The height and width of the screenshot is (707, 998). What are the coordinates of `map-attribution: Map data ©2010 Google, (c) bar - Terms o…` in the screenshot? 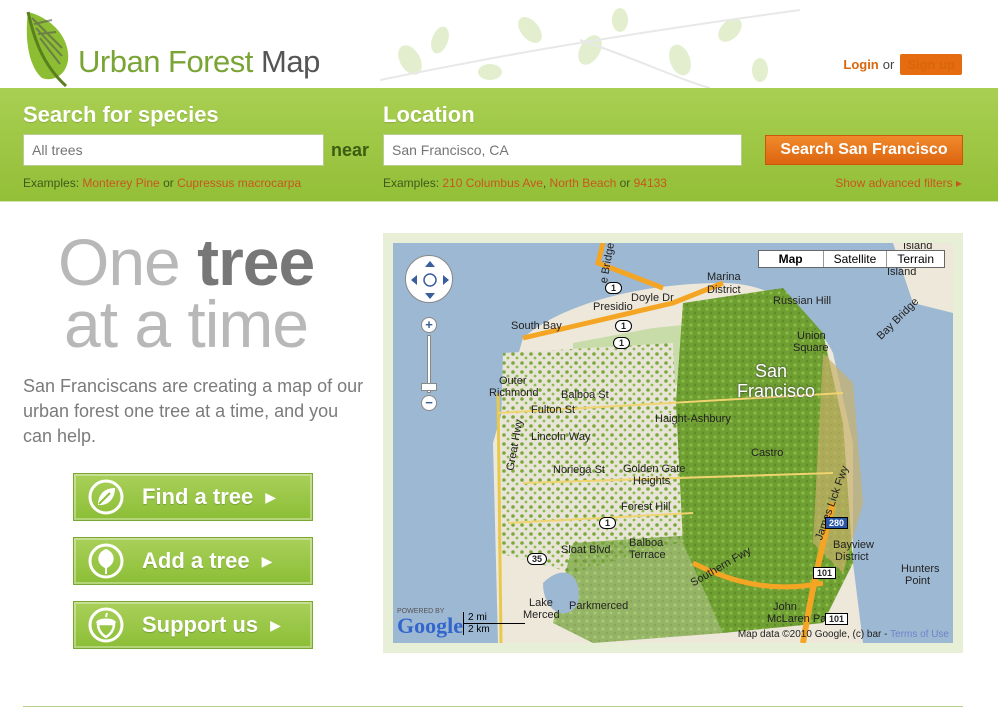 It's located at (843, 634).